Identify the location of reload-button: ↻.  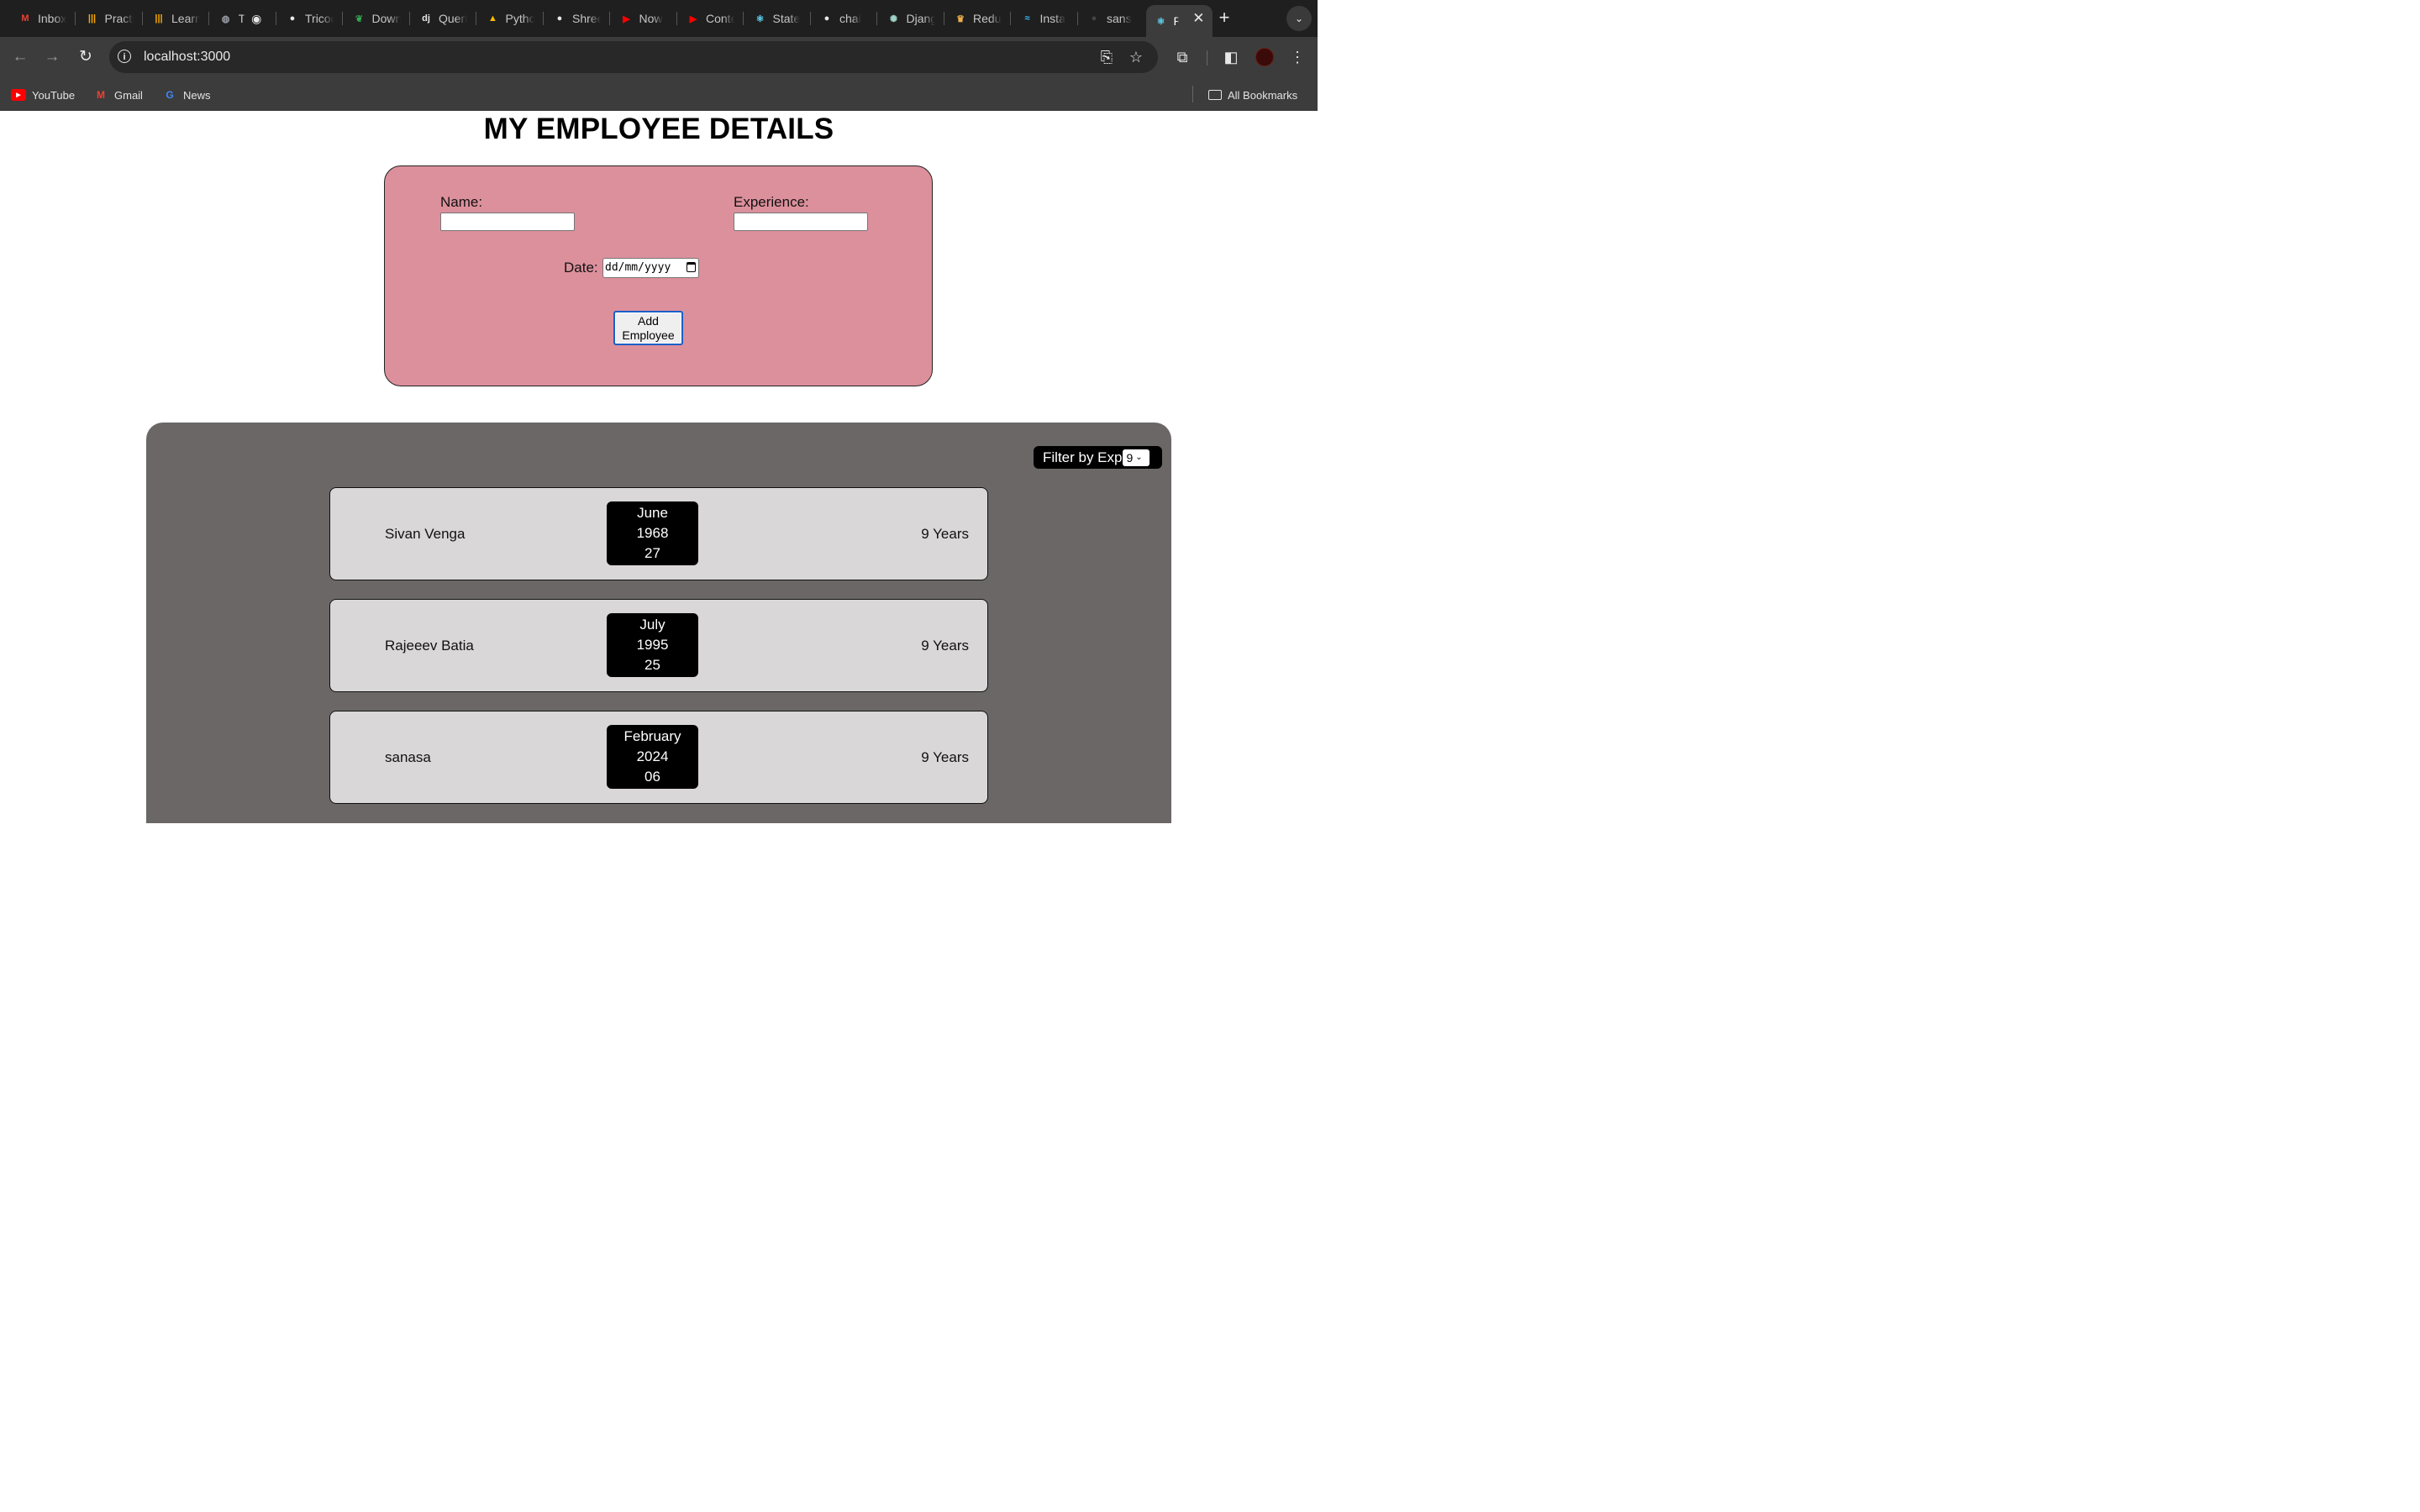
(86, 57).